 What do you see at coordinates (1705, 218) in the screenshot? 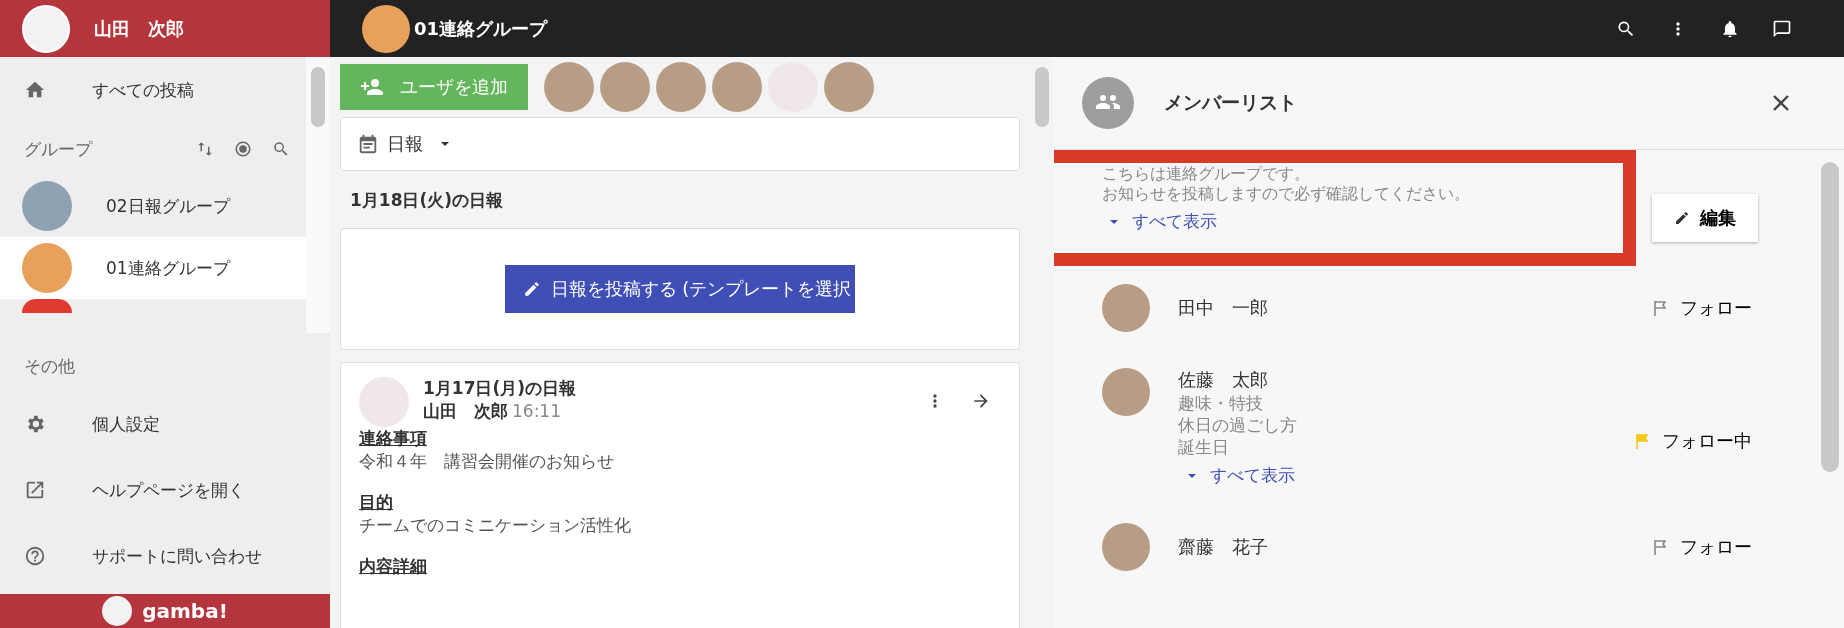
I see `edit-button: 編集` at bounding box center [1705, 218].